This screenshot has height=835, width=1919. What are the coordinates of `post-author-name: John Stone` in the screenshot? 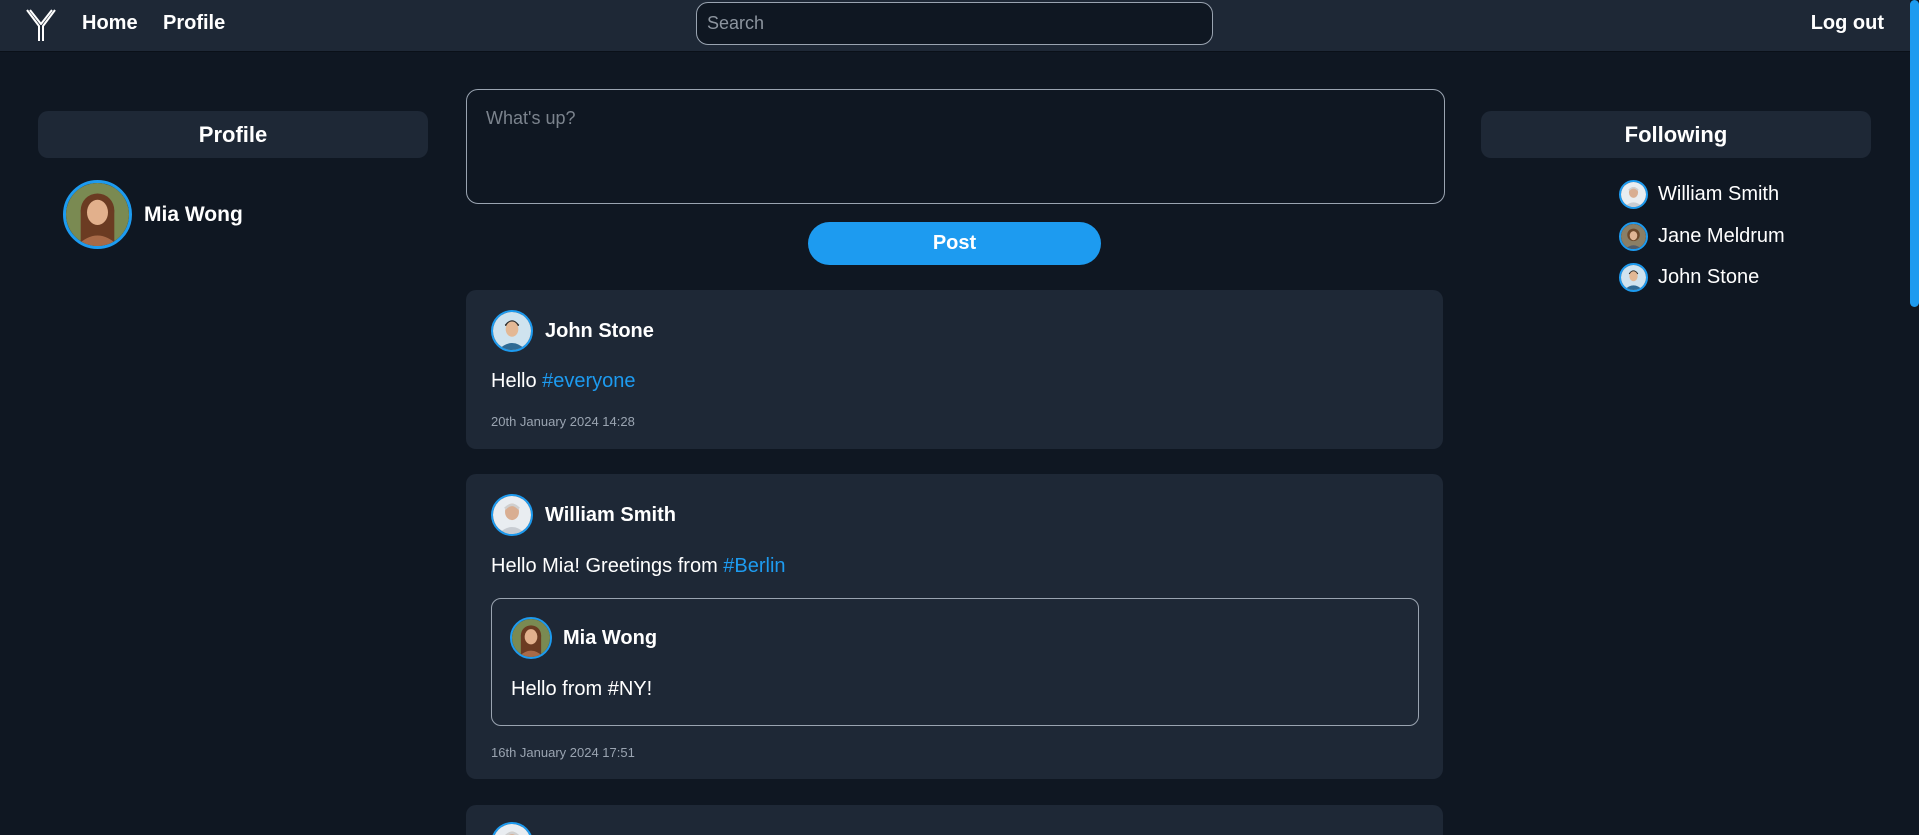 It's located at (599, 331).